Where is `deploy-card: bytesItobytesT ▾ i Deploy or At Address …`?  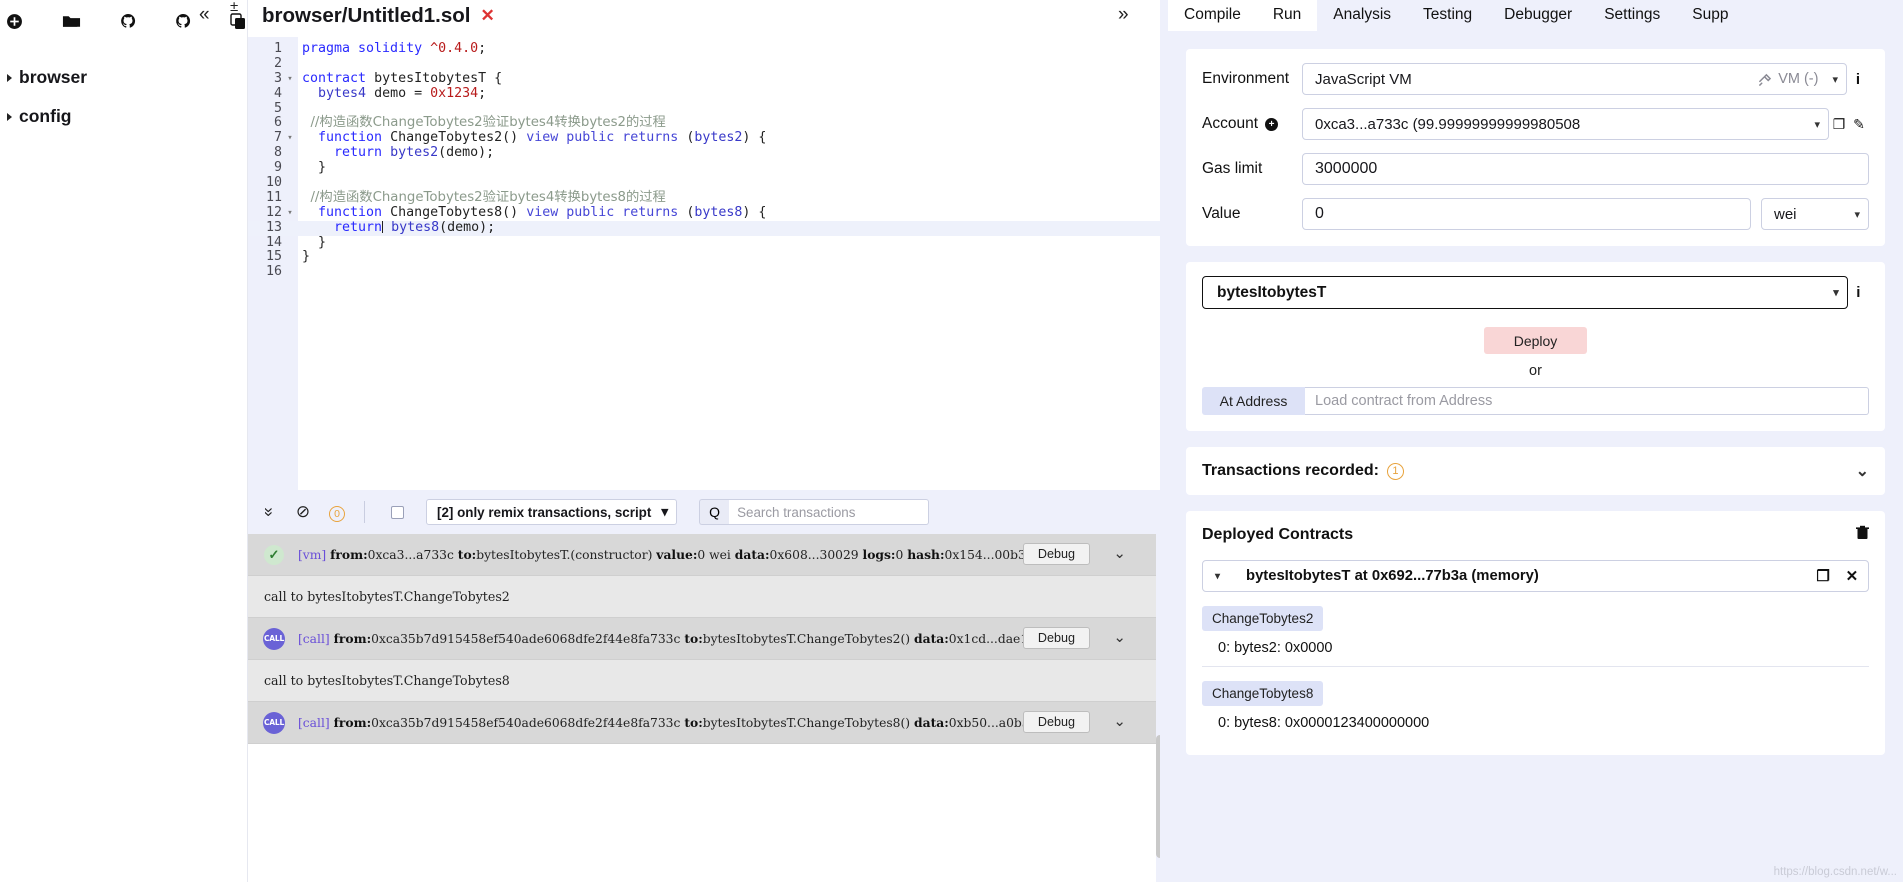 deploy-card: bytesItobytesT ▾ i Deploy or At Address … is located at coordinates (1535, 346).